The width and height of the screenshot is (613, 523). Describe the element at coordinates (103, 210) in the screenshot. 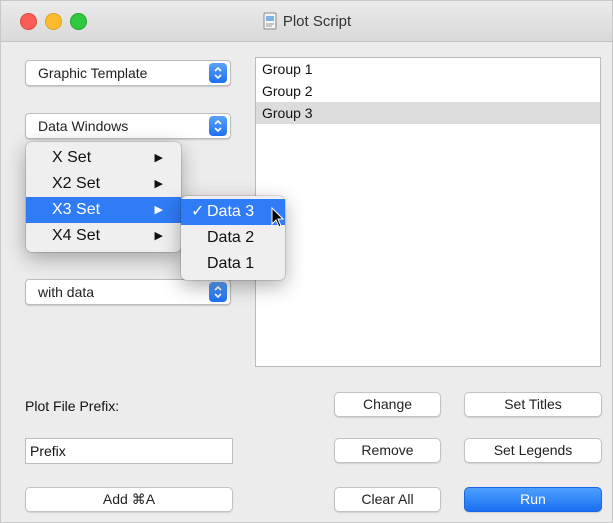

I see `menu-item-x3-set: X3 Set ▶` at that location.